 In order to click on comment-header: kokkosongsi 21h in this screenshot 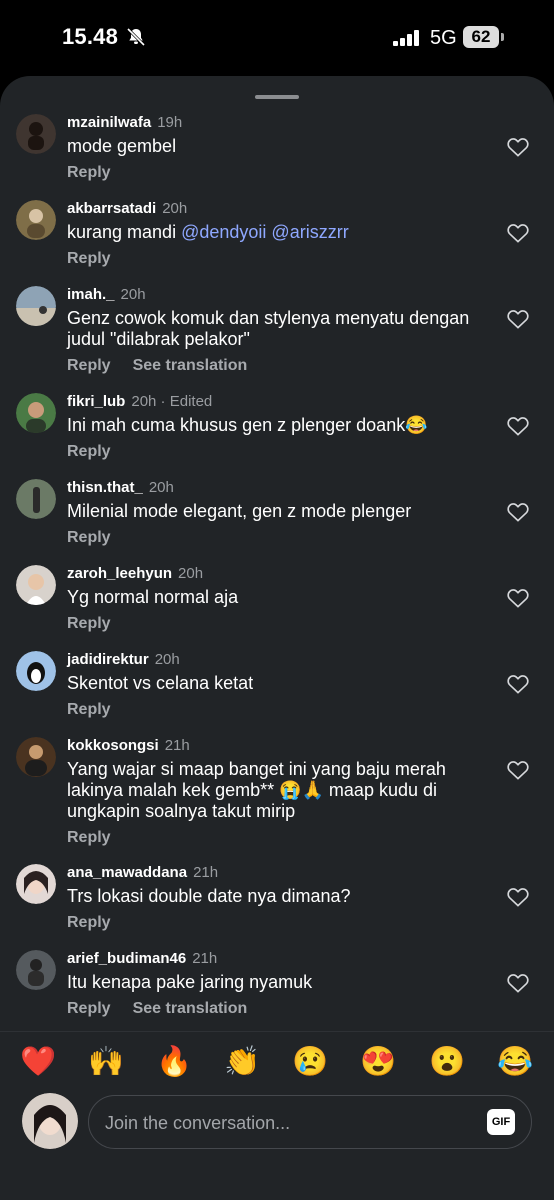, I will do `click(128, 745)`.